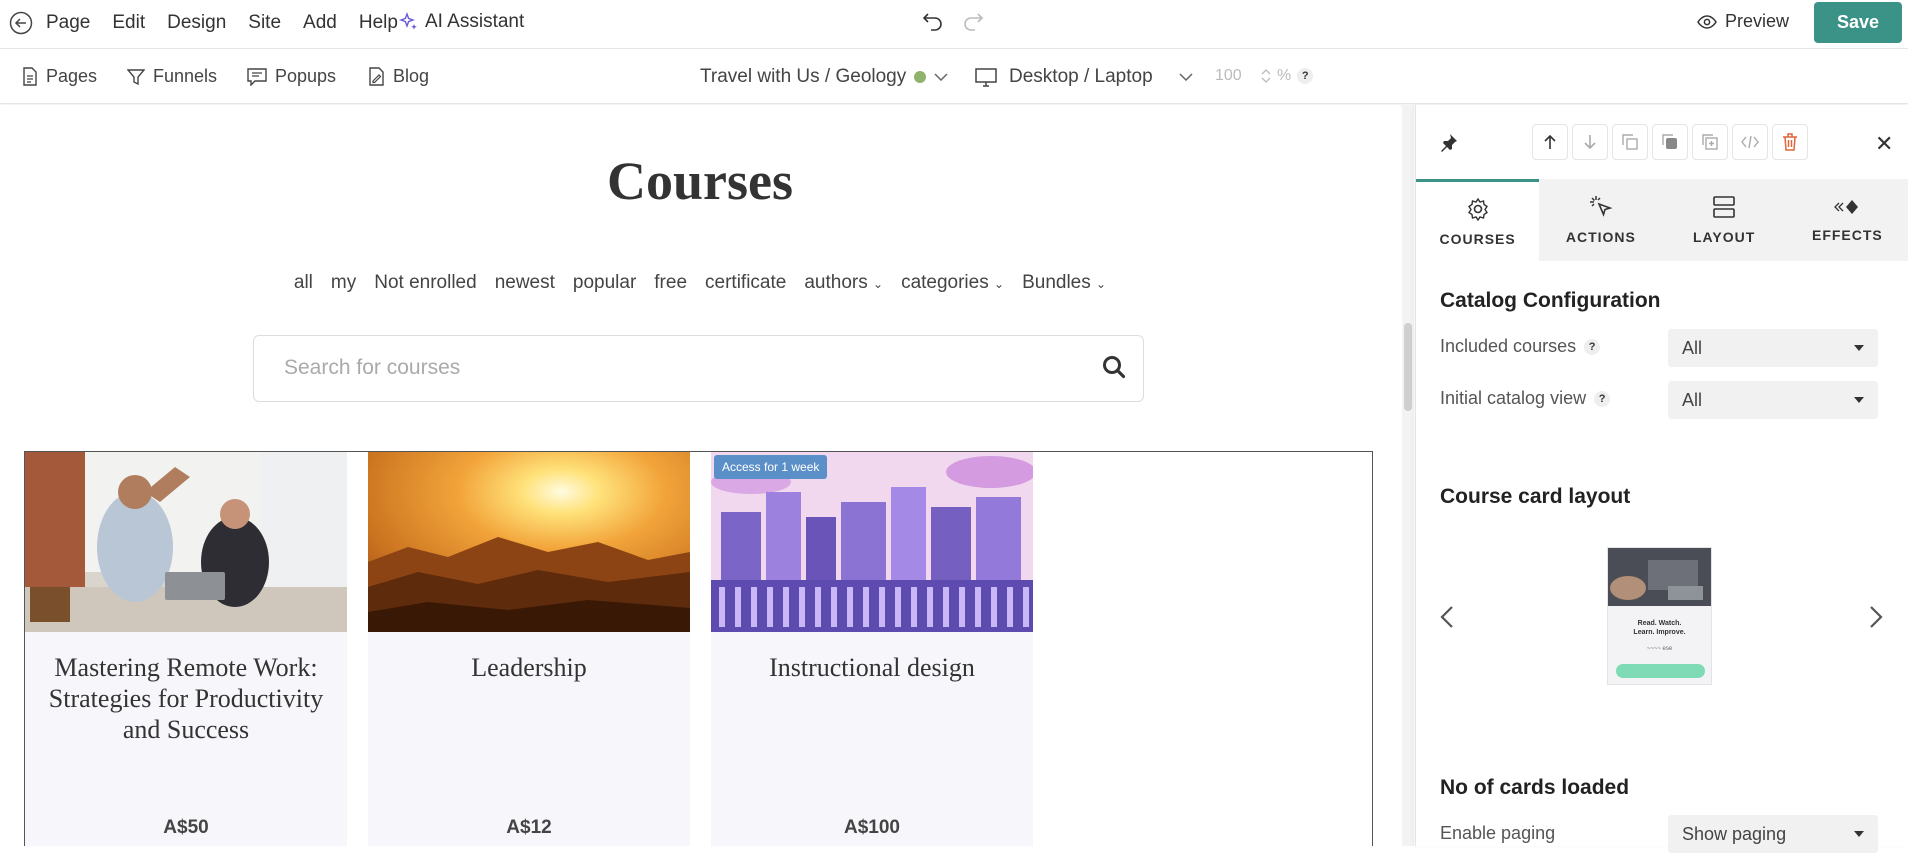  I want to click on zoom-unit: %, so click(1284, 75).